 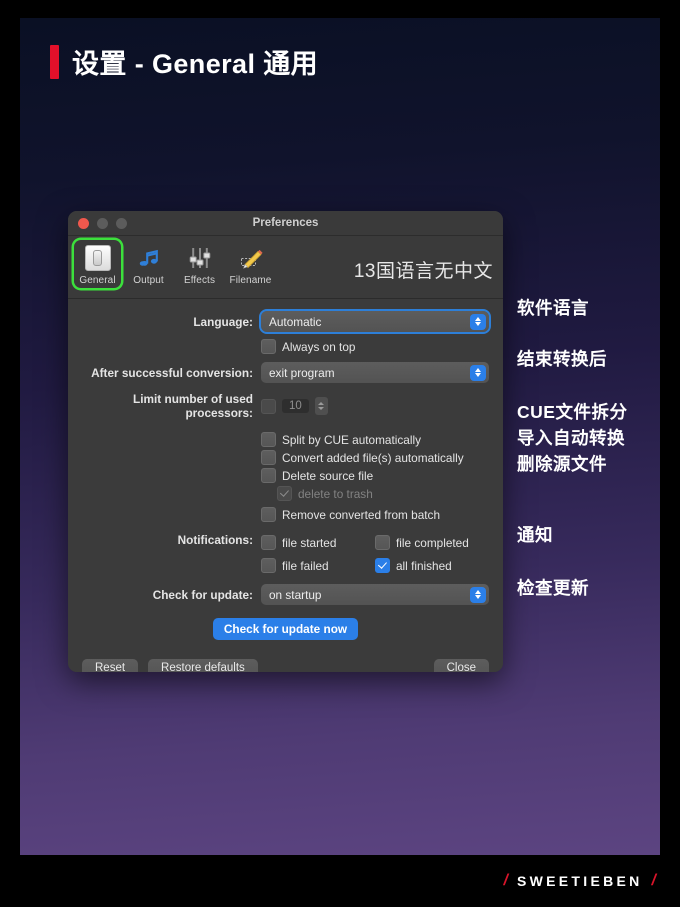 I want to click on window-title: Preferences, so click(x=285, y=223).